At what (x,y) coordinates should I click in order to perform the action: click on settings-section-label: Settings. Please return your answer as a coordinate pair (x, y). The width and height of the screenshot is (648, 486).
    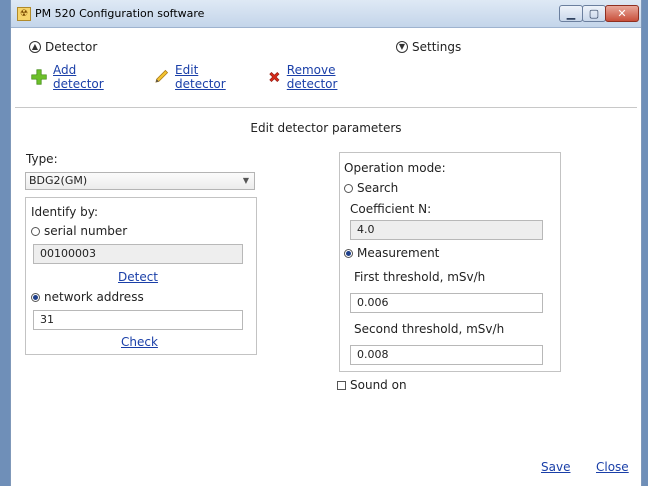
    Looking at the image, I should click on (437, 47).